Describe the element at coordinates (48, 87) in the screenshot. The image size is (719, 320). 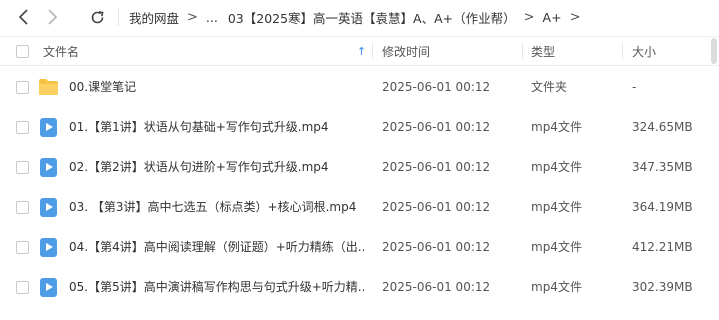
I see `folder-icon` at that location.